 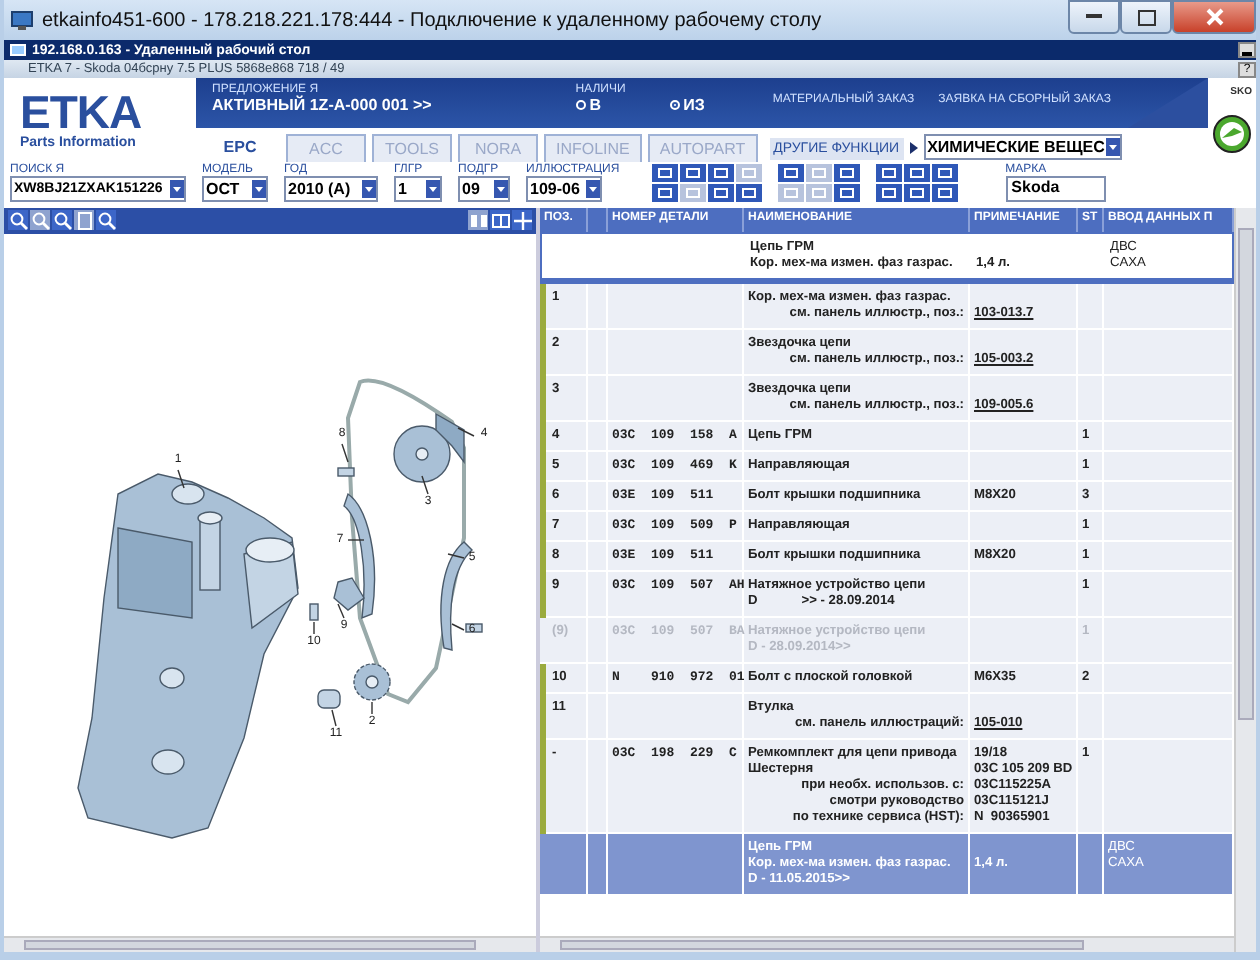 I want to click on page-icon, so click(x=84, y=220).